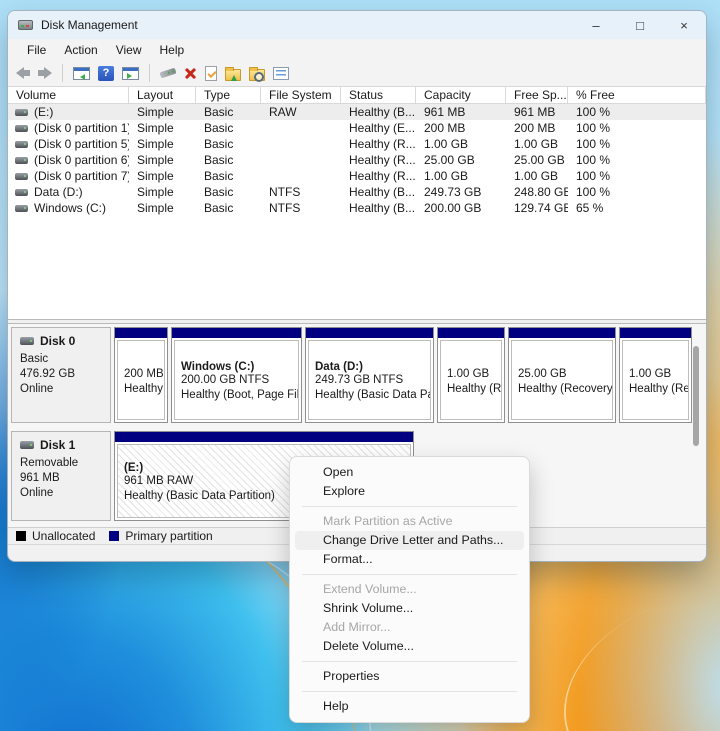  I want to click on cell-pct: 65 %, so click(590, 208).